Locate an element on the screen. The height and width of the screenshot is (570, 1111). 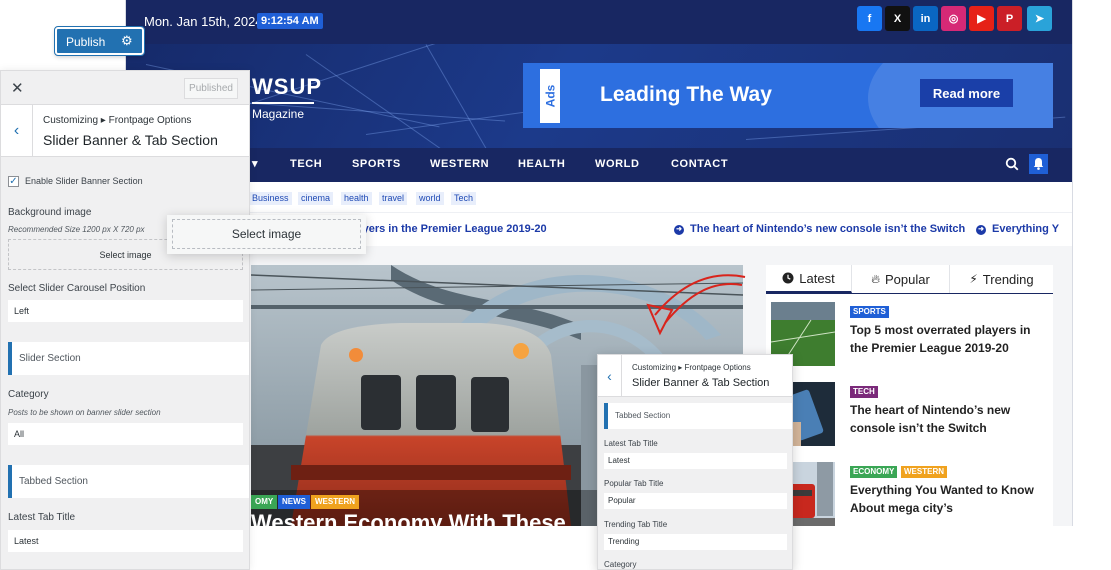
ad-title: Leading The Way is located at coordinates (686, 94).